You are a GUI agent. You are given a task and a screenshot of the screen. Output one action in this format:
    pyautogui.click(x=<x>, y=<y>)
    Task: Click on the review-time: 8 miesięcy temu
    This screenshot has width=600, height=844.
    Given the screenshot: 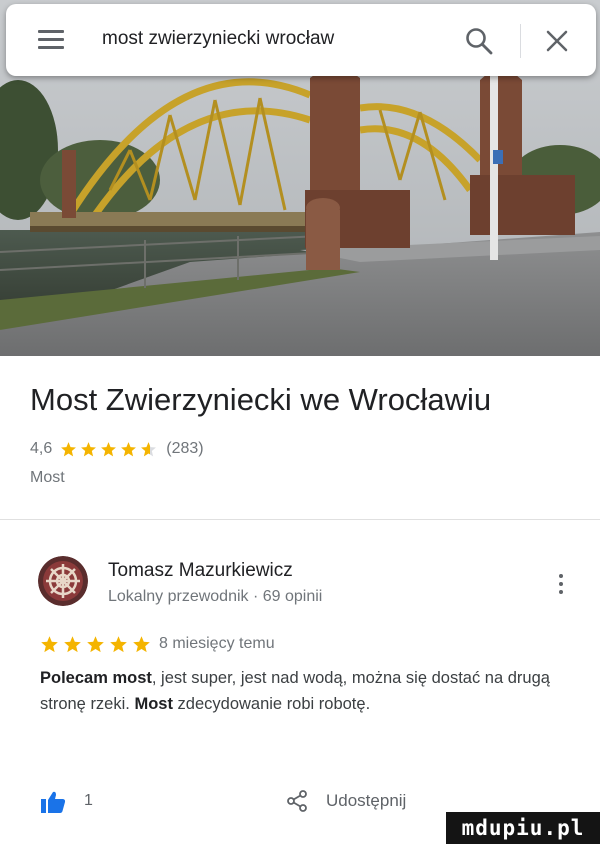 What is the action you would take?
    pyautogui.click(x=217, y=643)
    